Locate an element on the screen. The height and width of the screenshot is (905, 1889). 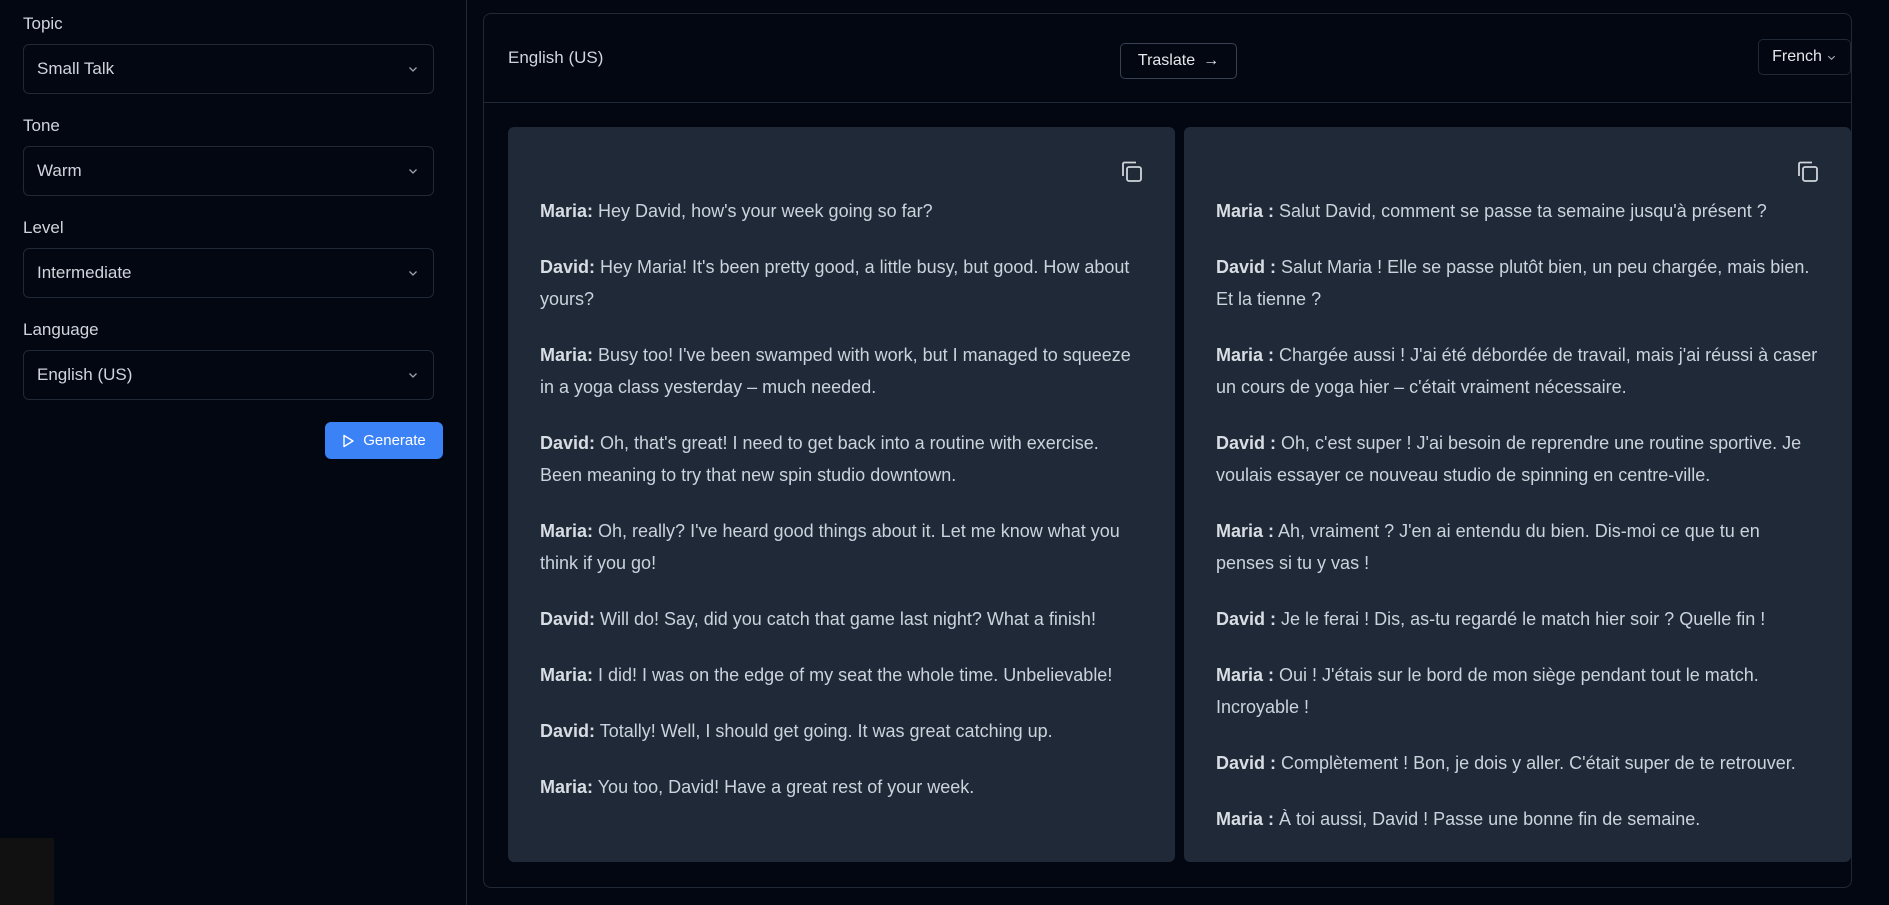
generate-row: Generate is located at coordinates (233, 440).